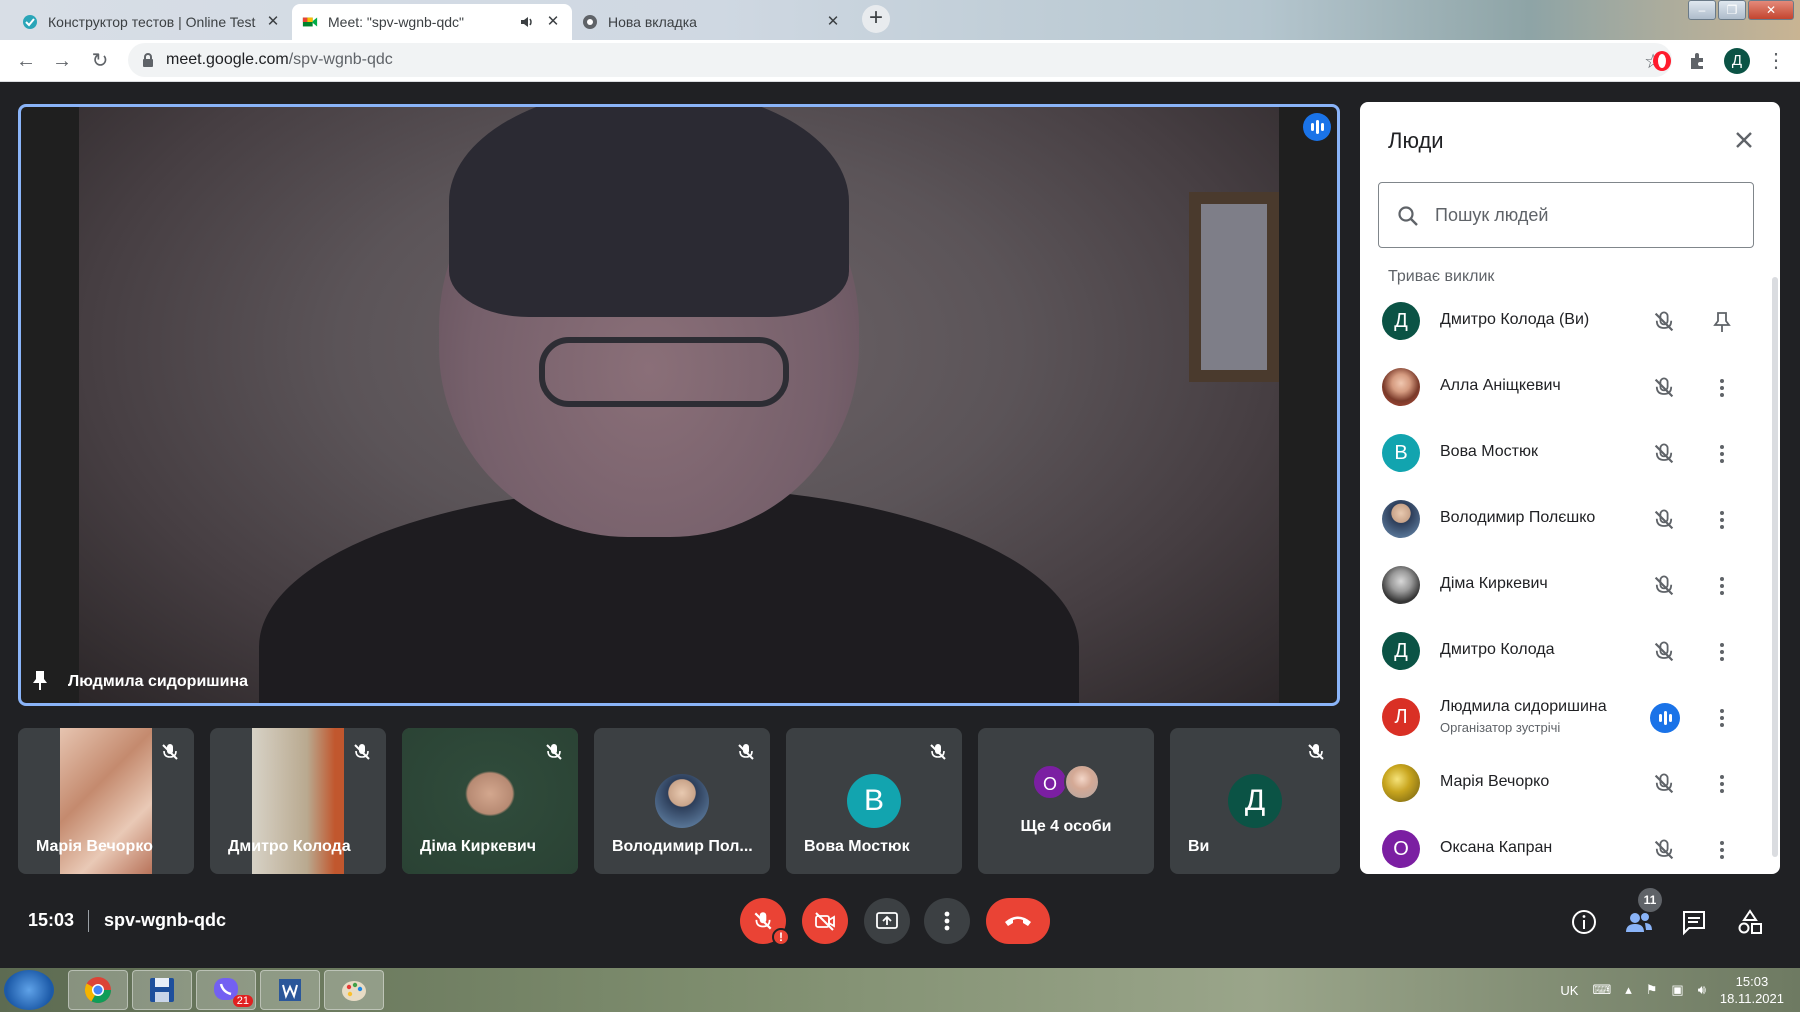  Describe the element at coordinates (652, 22) in the screenshot. I see `tab-title: Нова вкладка` at that location.